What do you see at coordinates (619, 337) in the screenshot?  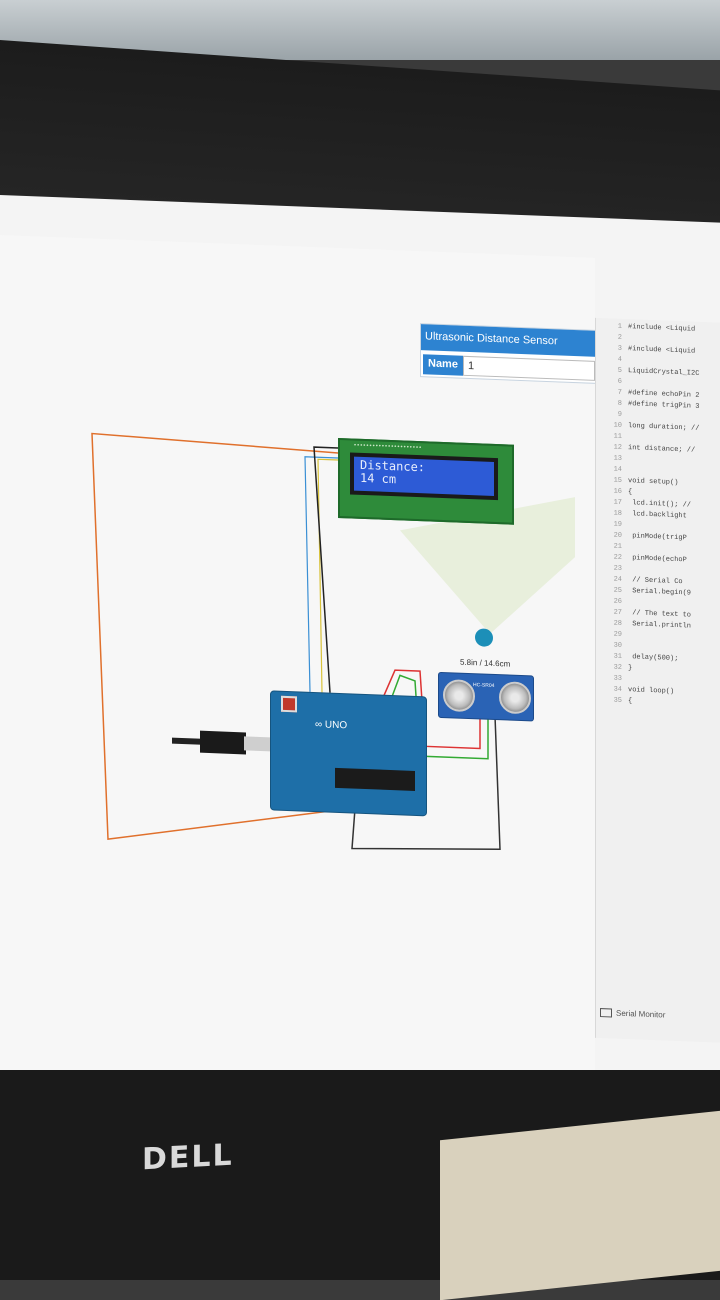 I see `line-number: 2` at bounding box center [619, 337].